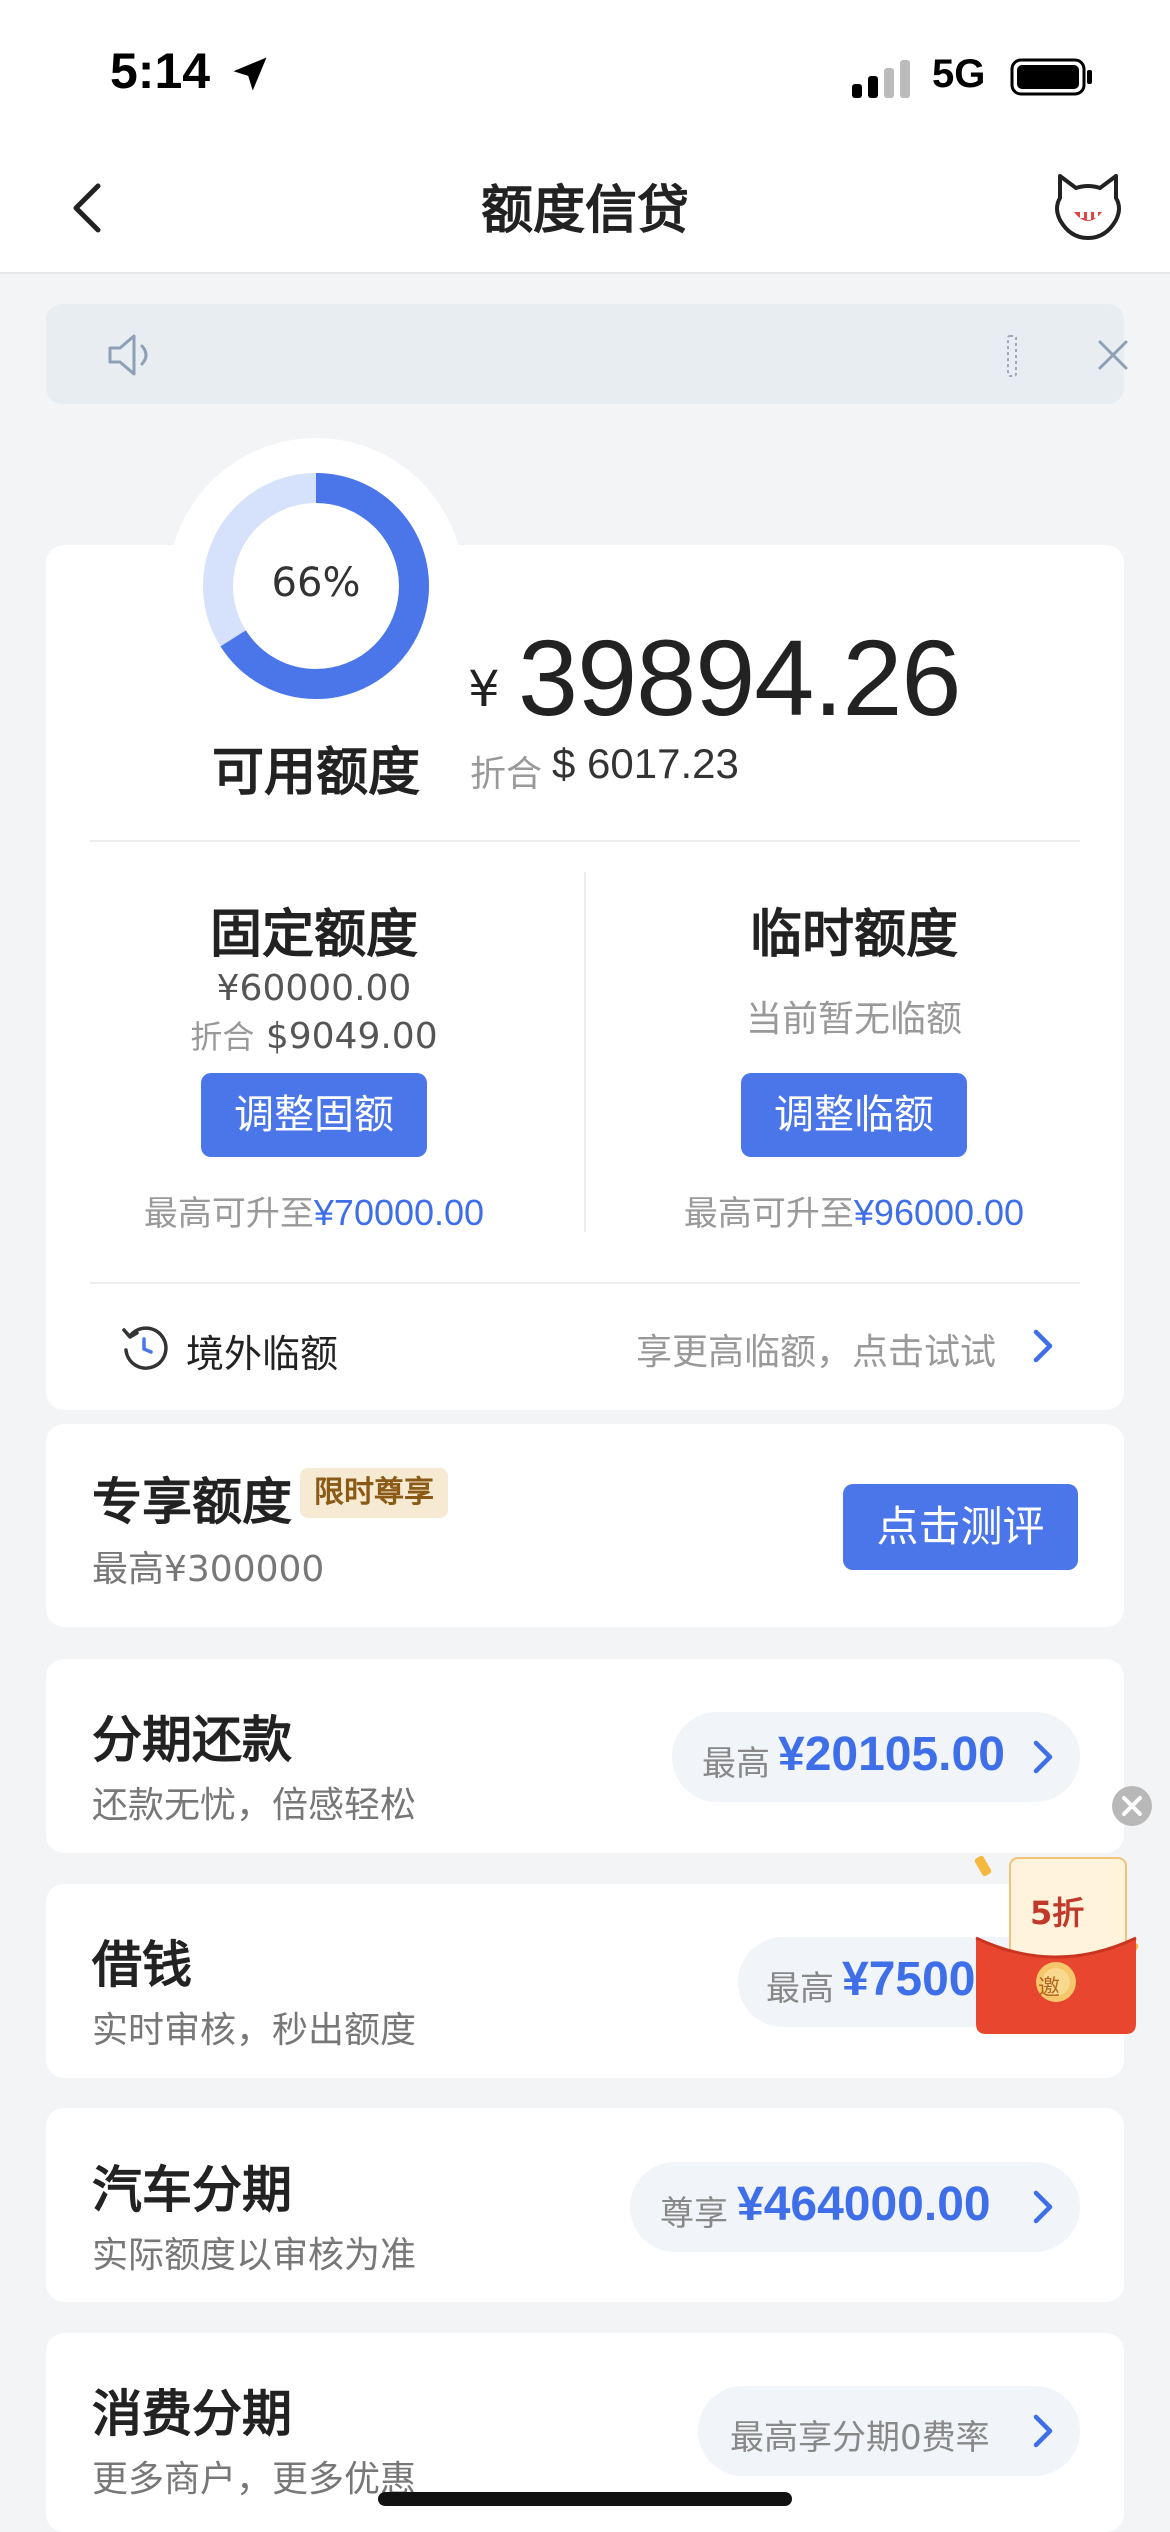  Describe the element at coordinates (228, 1214) in the screenshot. I see `fixed-max-label: 最高可升至` at that location.